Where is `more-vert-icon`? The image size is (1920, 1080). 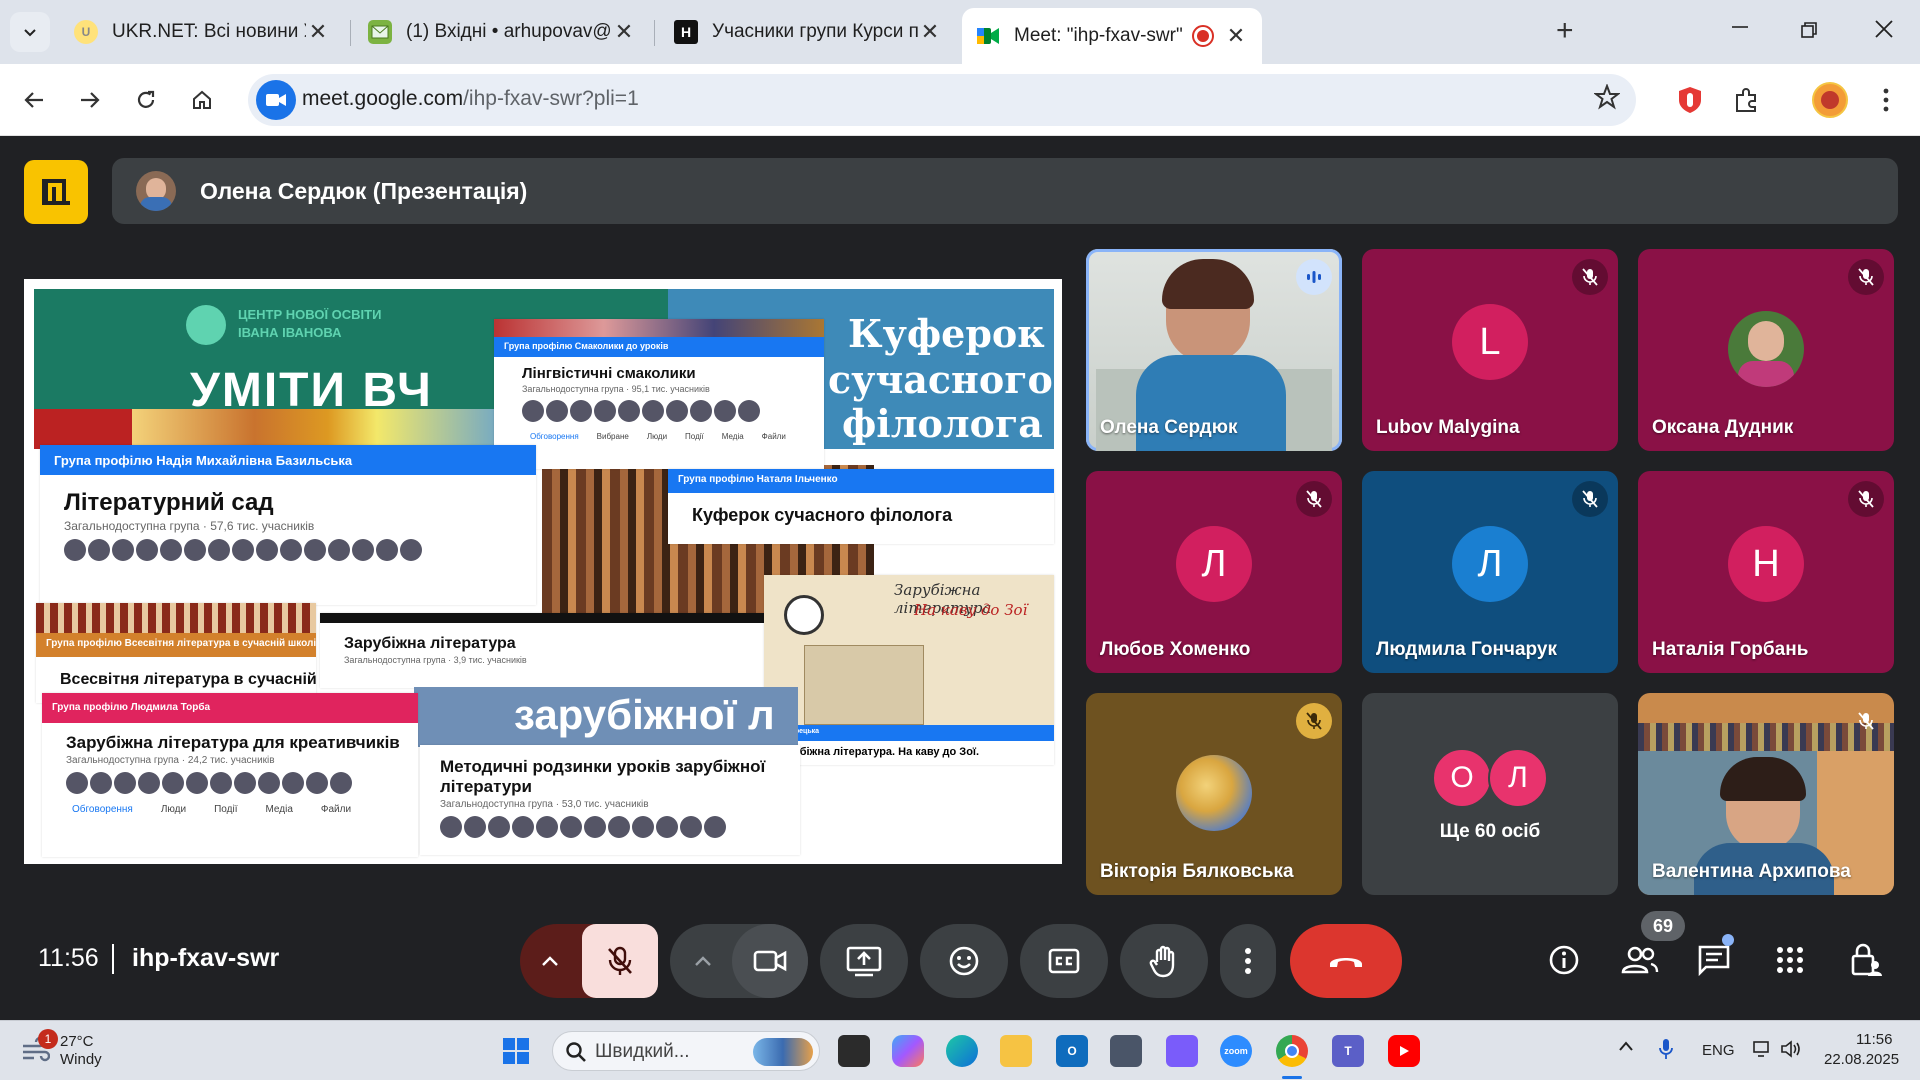 more-vert-icon is located at coordinates (1248, 961).